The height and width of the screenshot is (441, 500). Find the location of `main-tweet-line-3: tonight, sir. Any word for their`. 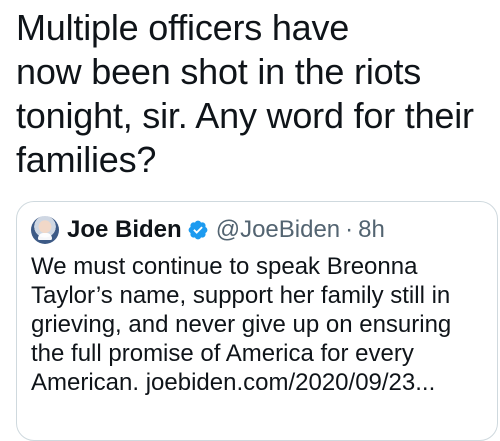

main-tweet-line-3: tonight, sir. Any word for their is located at coordinates (245, 115).